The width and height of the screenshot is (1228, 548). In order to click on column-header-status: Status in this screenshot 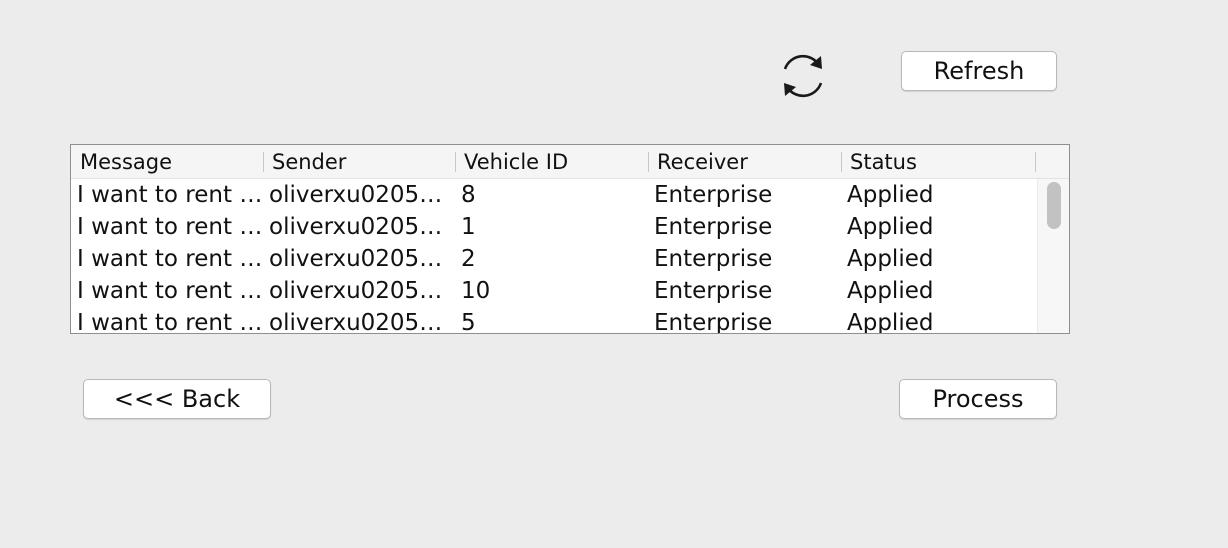, I will do `click(939, 161)`.